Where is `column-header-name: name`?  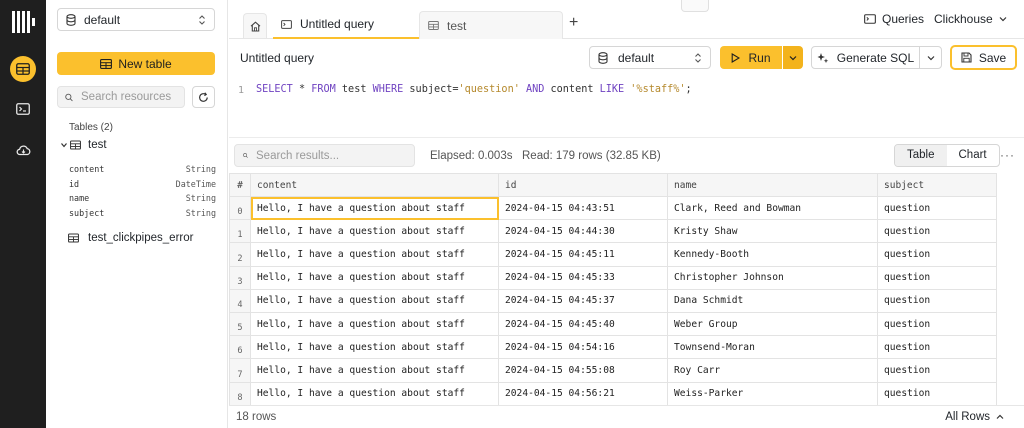 column-header-name: name is located at coordinates (772, 185).